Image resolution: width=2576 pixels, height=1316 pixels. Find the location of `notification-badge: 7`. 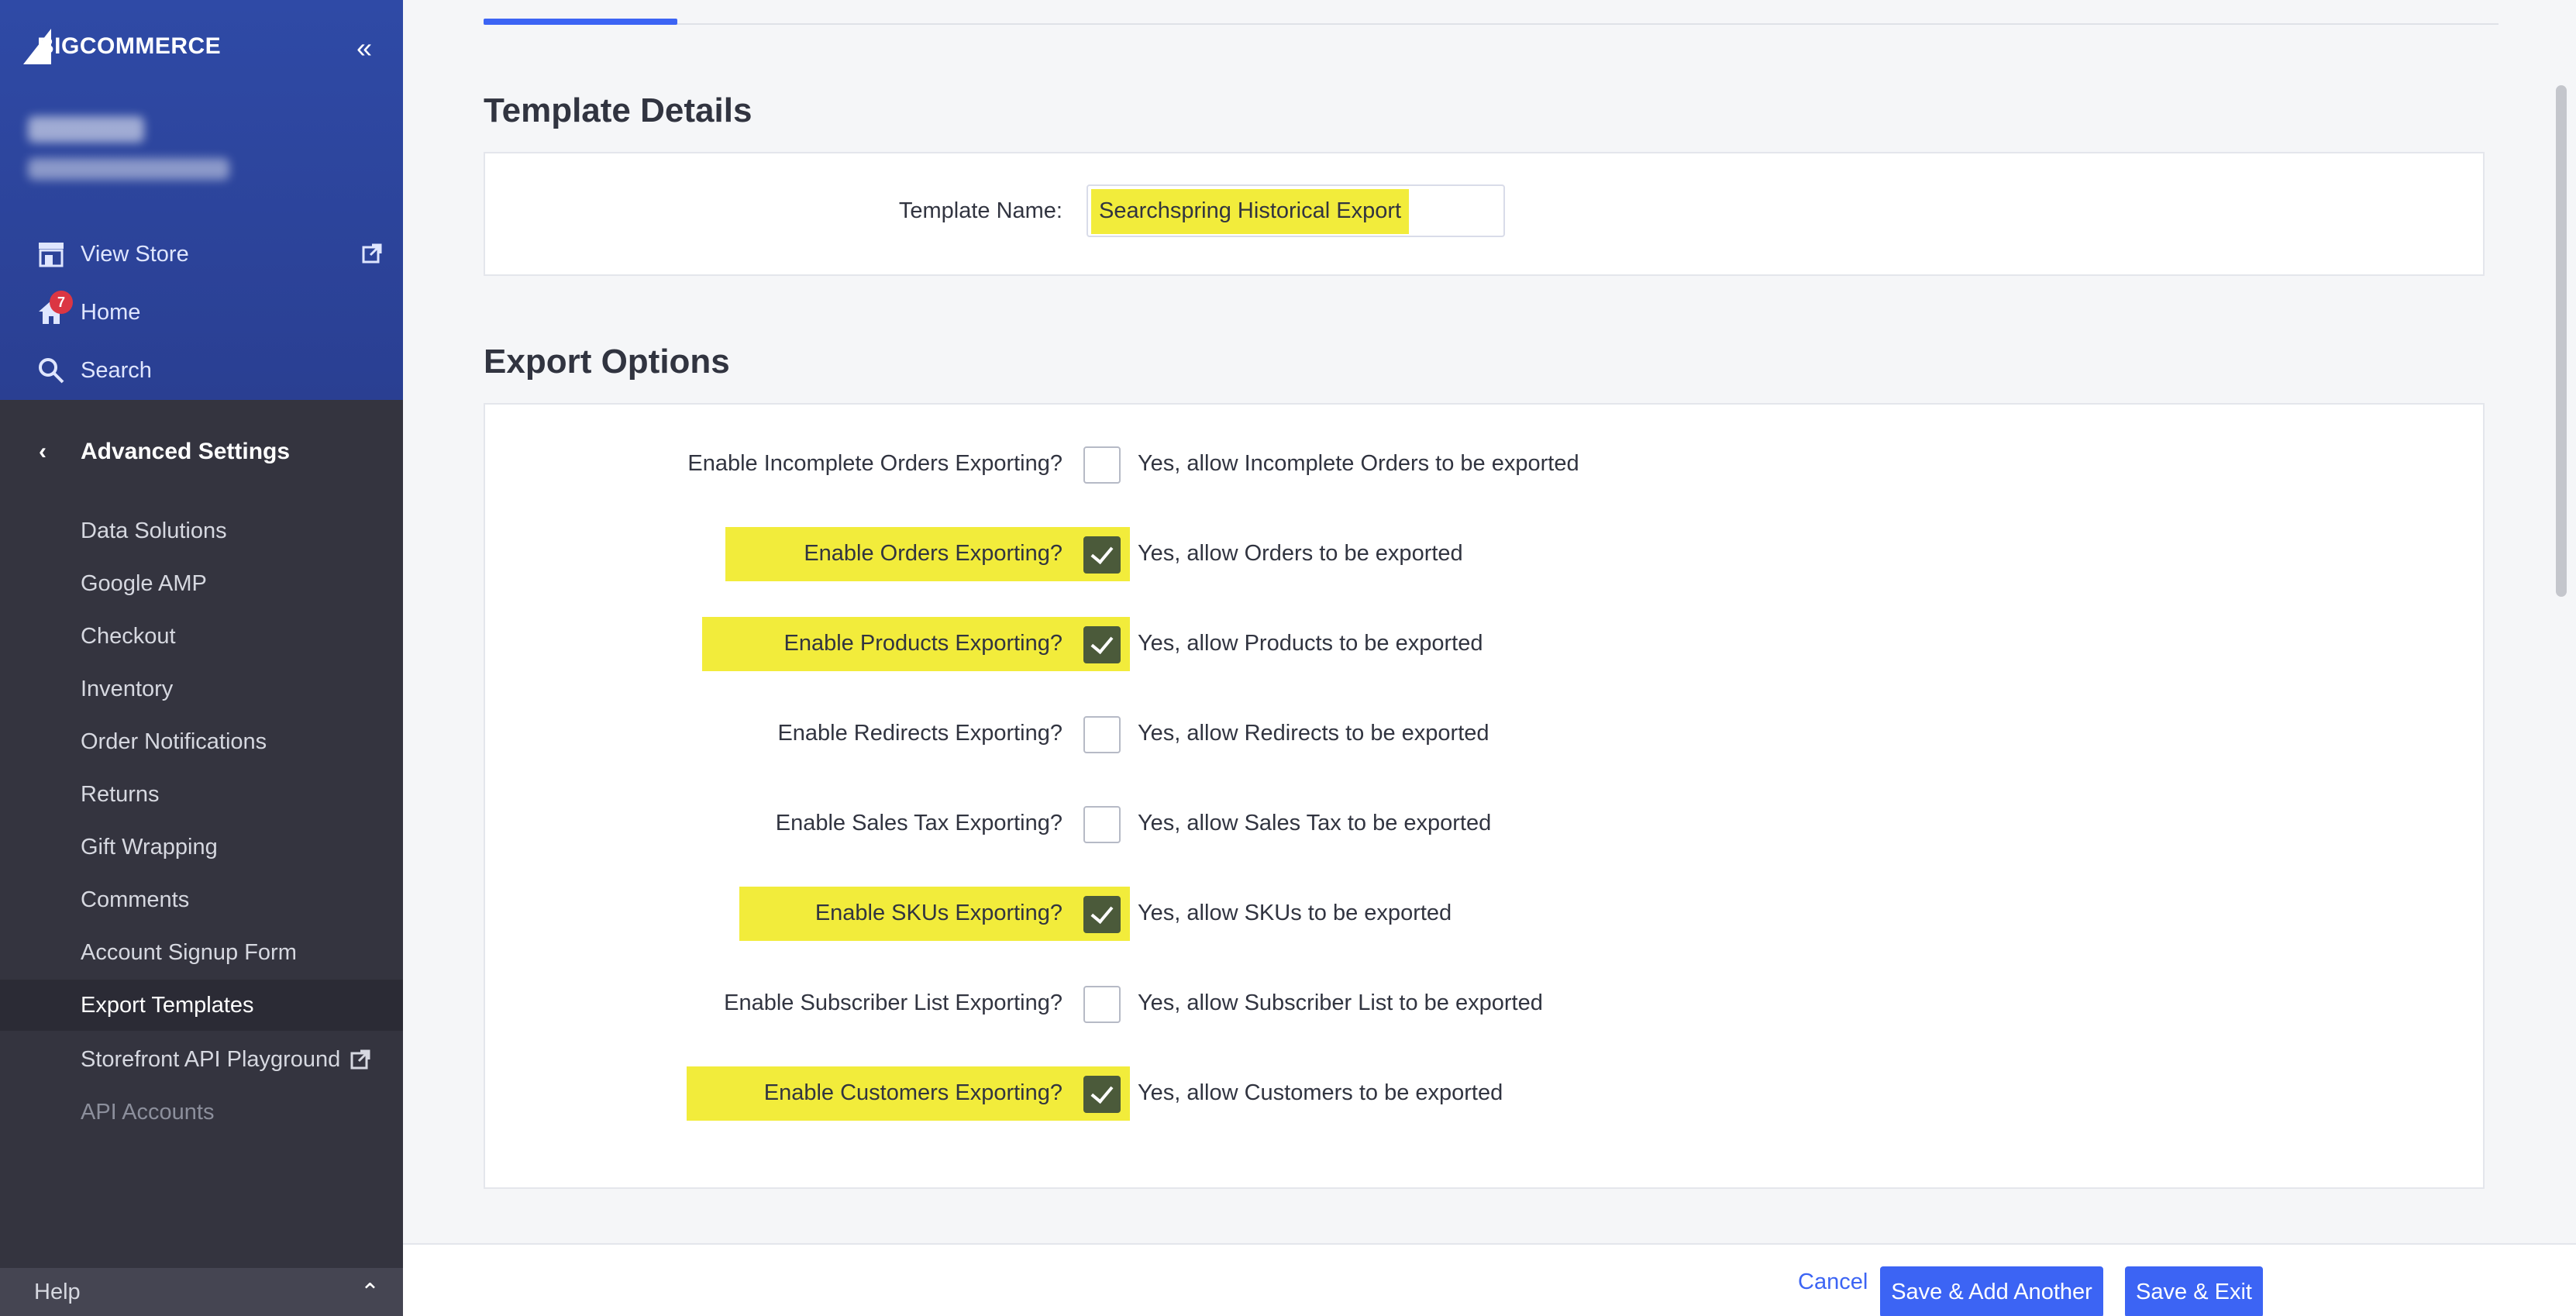

notification-badge: 7 is located at coordinates (61, 302).